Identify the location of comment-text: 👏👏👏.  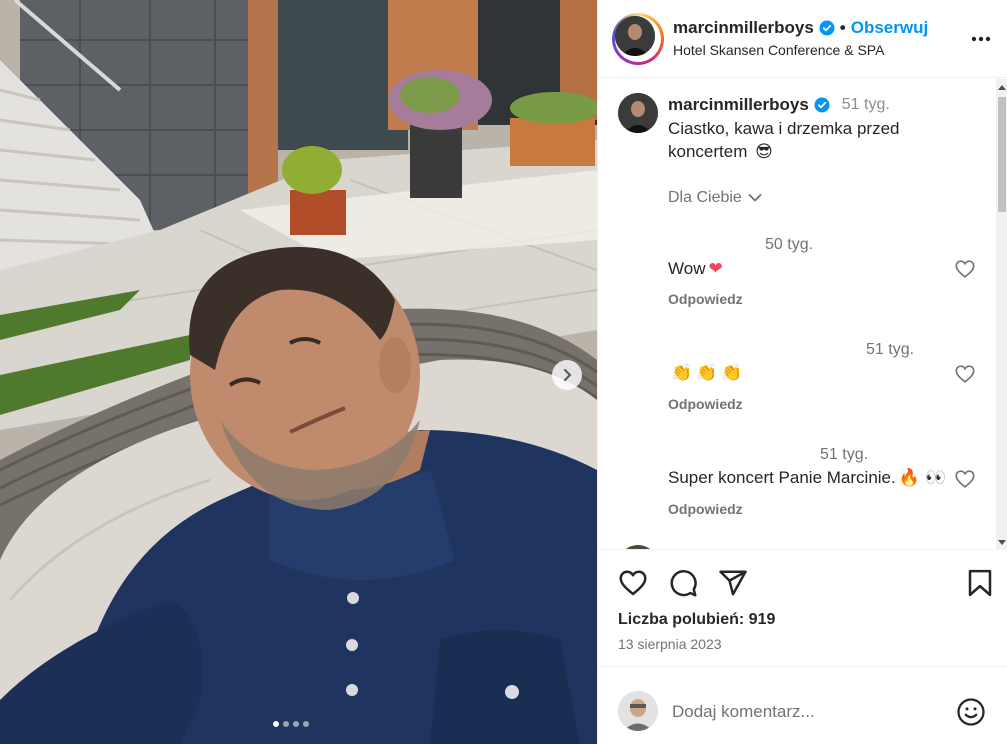
(707, 373).